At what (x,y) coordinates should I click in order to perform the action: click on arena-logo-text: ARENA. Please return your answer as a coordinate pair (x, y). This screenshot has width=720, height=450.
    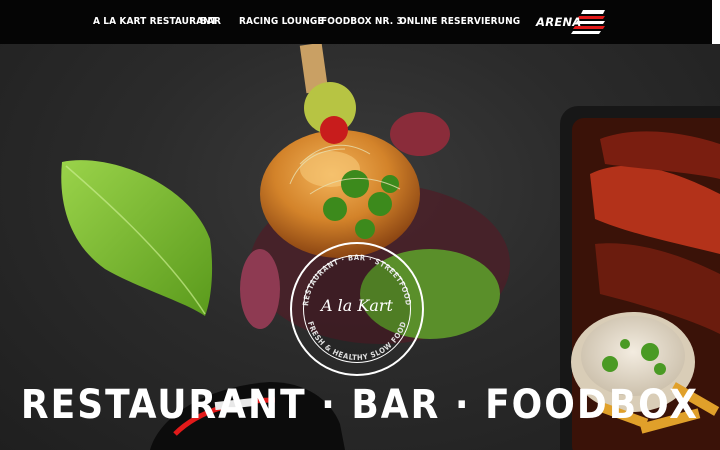
    Looking at the image, I should click on (559, 22).